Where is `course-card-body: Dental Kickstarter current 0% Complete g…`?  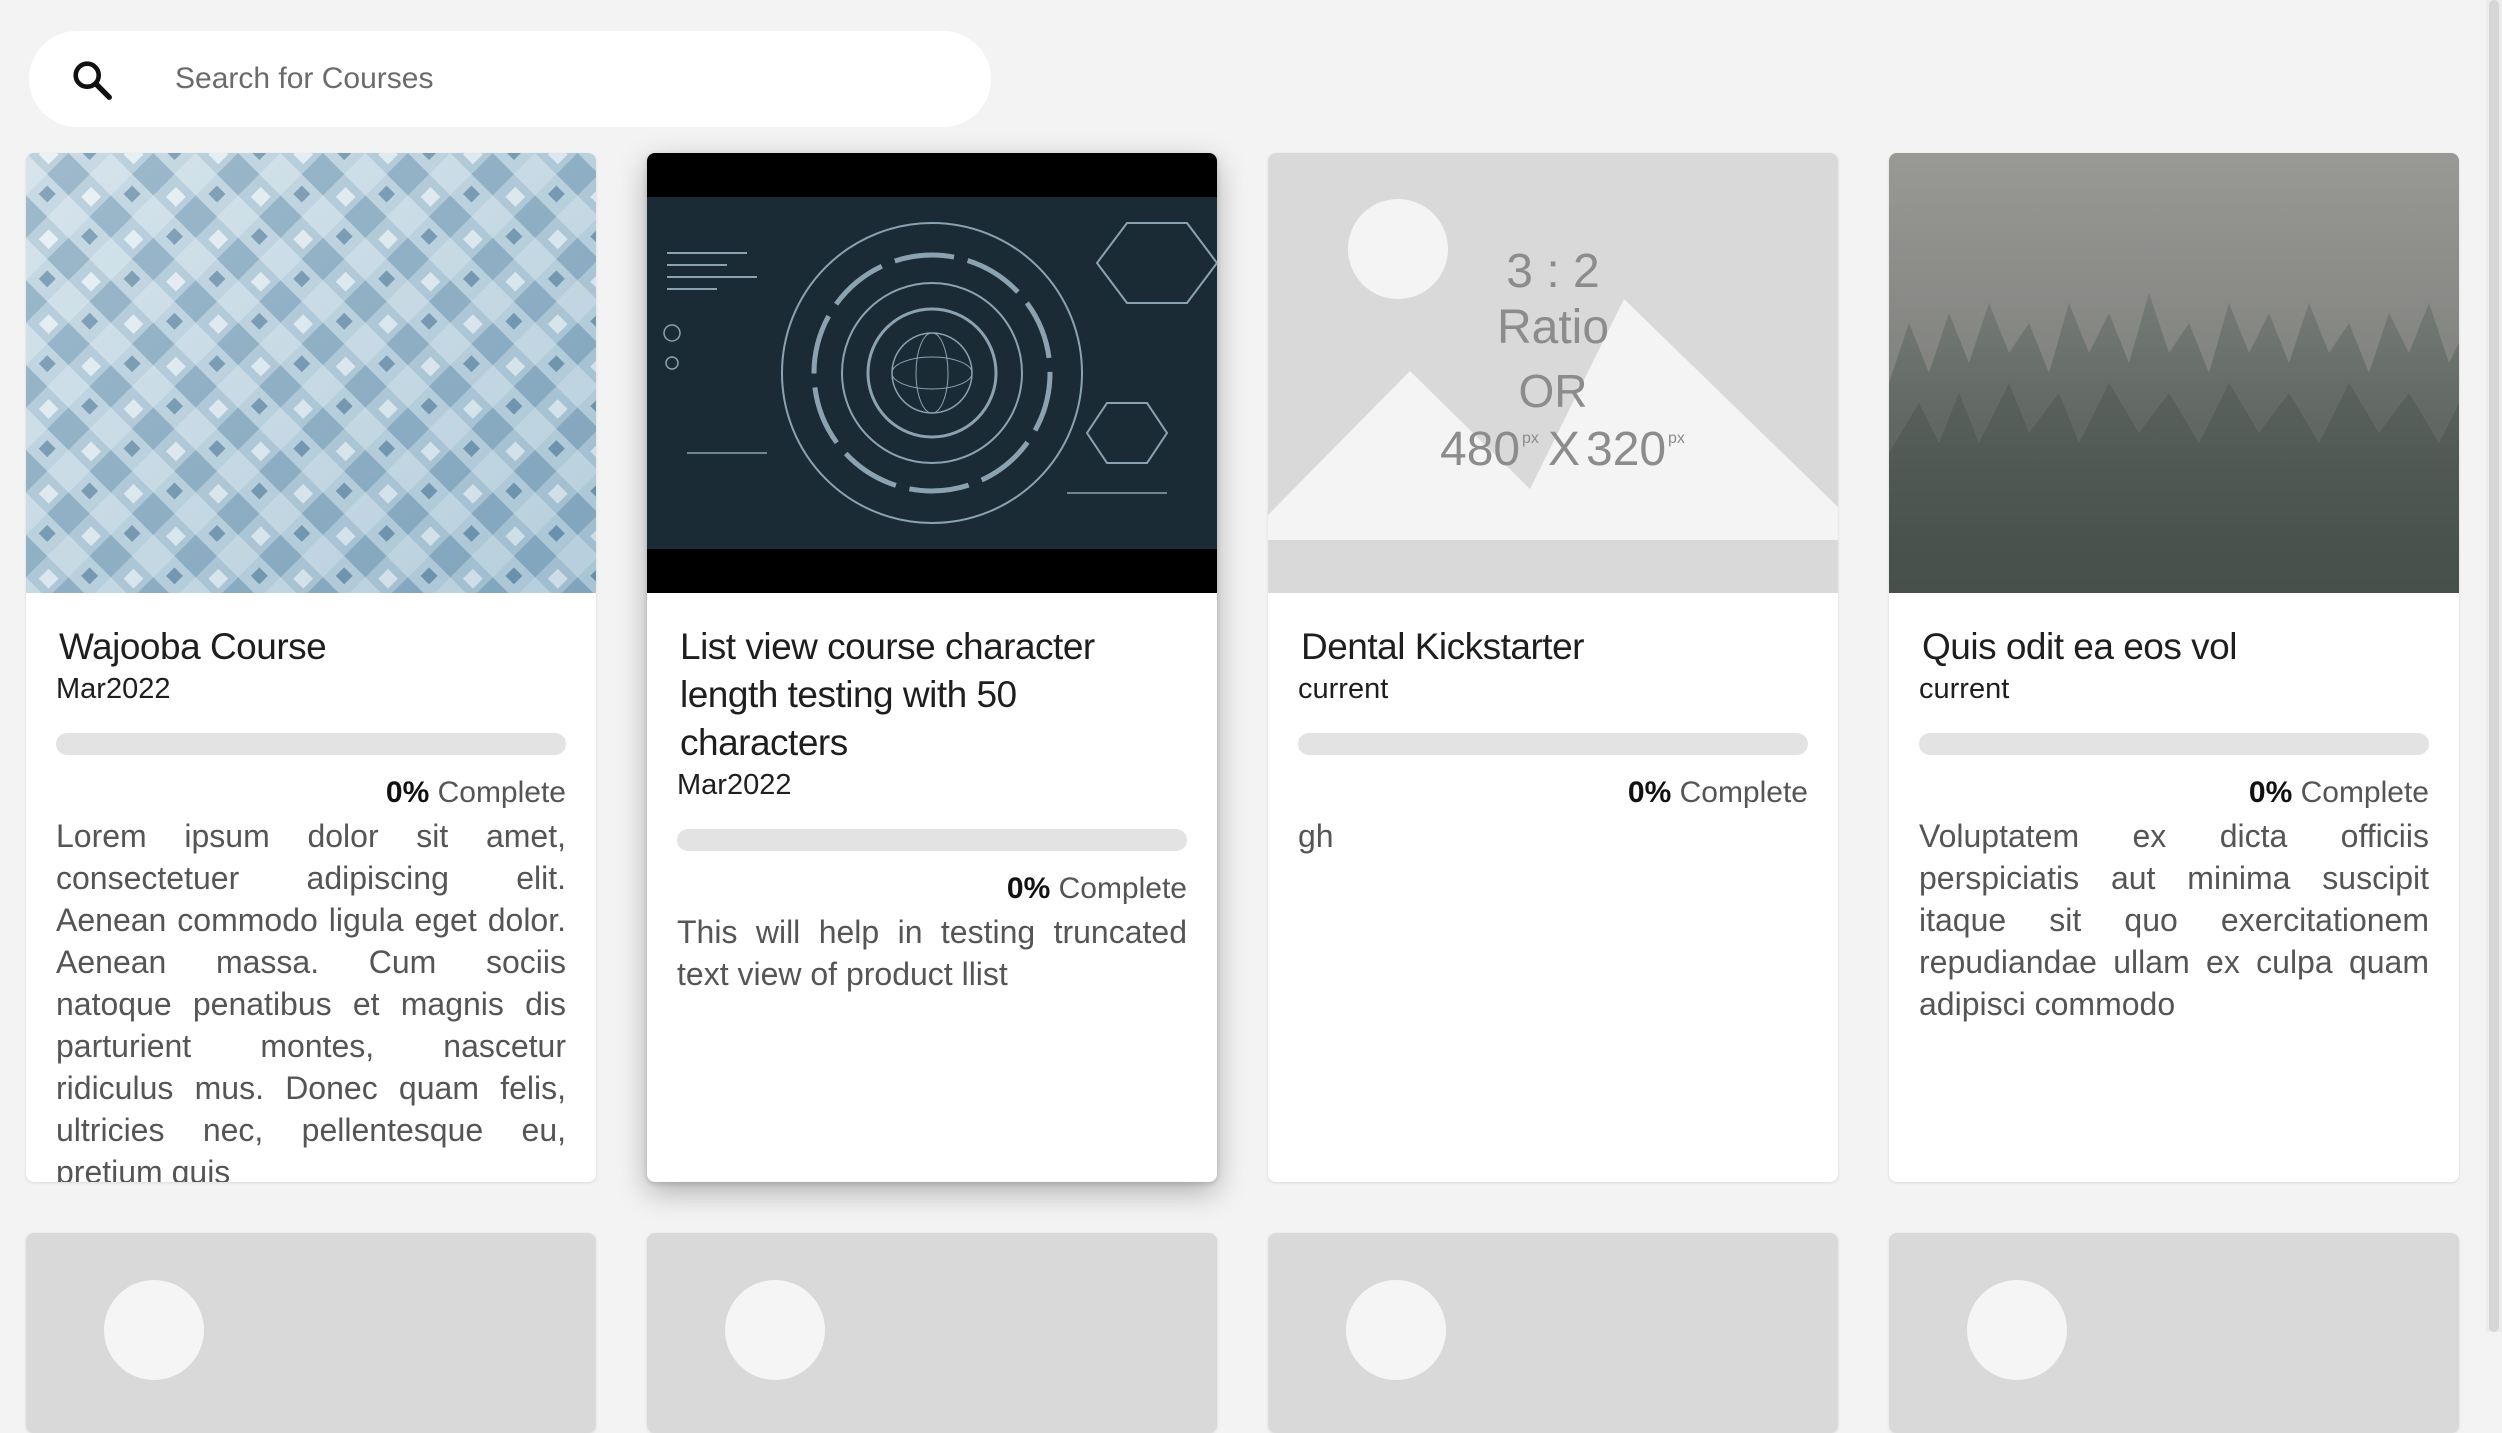 course-card-body: Dental Kickstarter current 0% Complete g… is located at coordinates (1553, 740).